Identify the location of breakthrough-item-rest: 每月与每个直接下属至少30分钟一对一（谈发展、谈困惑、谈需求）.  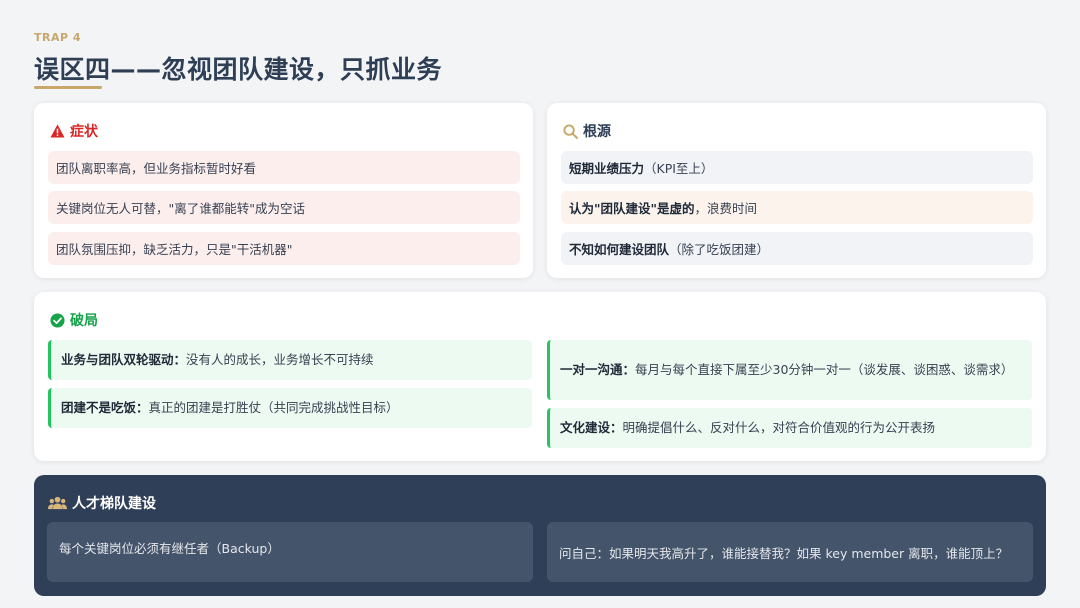
(824, 369).